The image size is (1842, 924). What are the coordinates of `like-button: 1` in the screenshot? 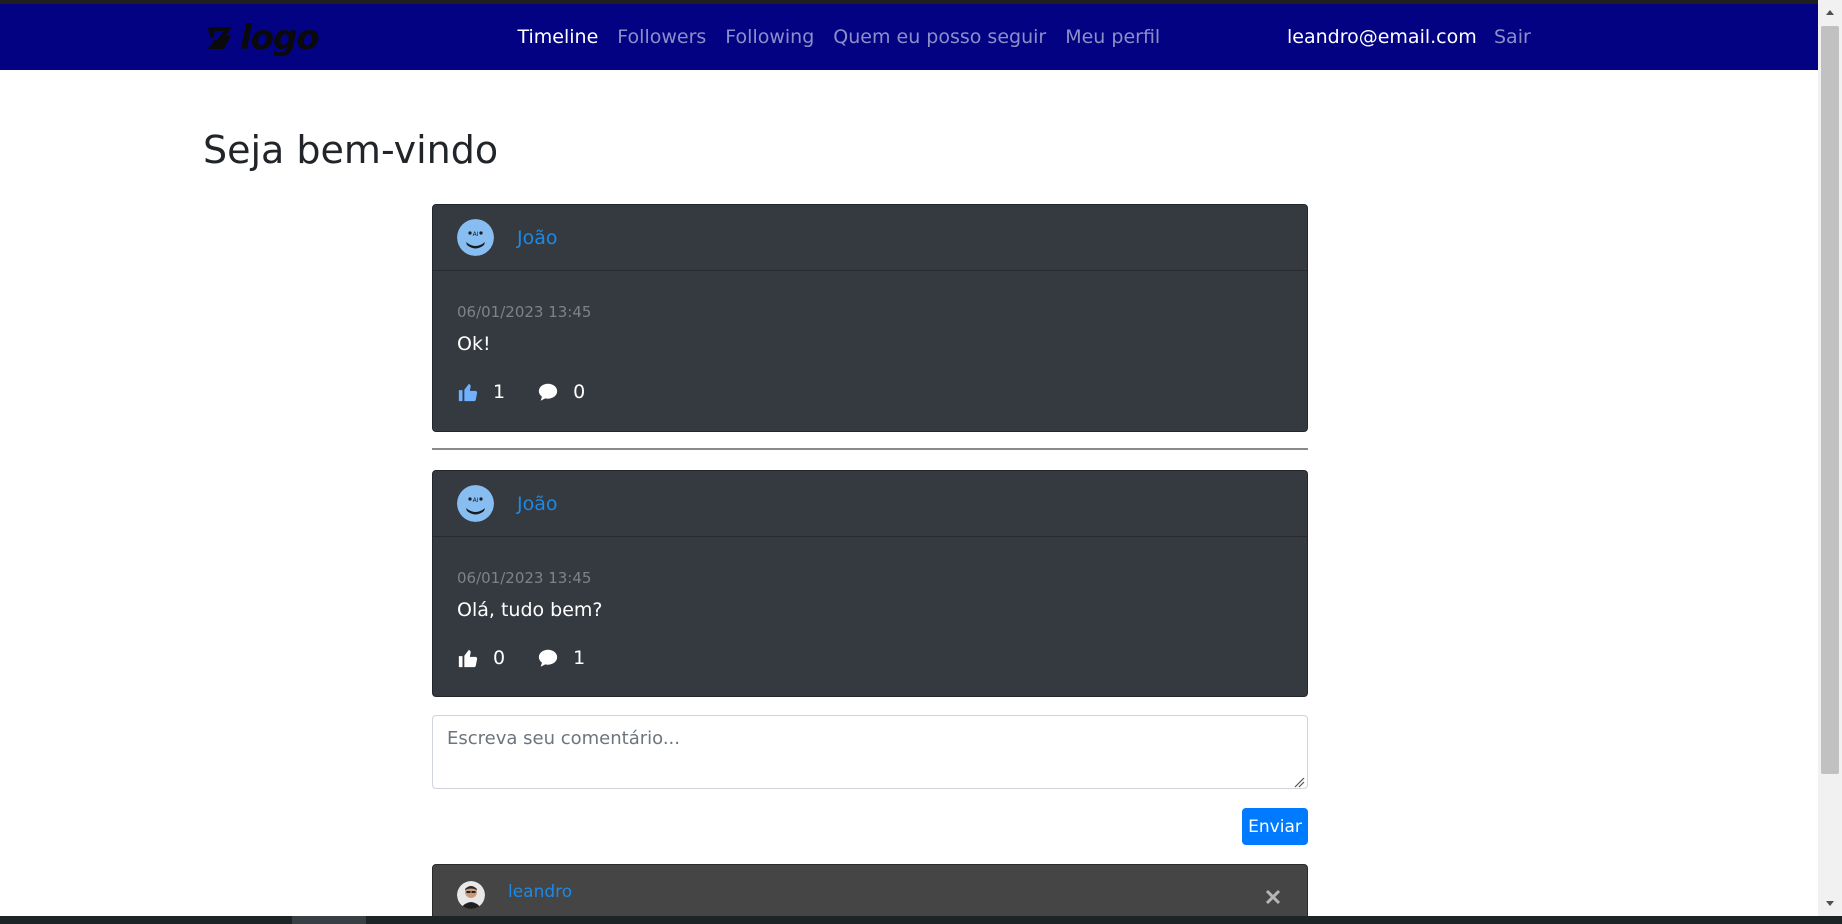 It's located at (481, 392).